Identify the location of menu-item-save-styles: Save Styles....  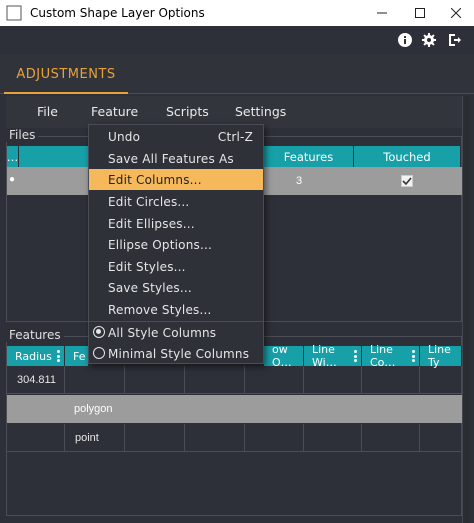
(176, 287).